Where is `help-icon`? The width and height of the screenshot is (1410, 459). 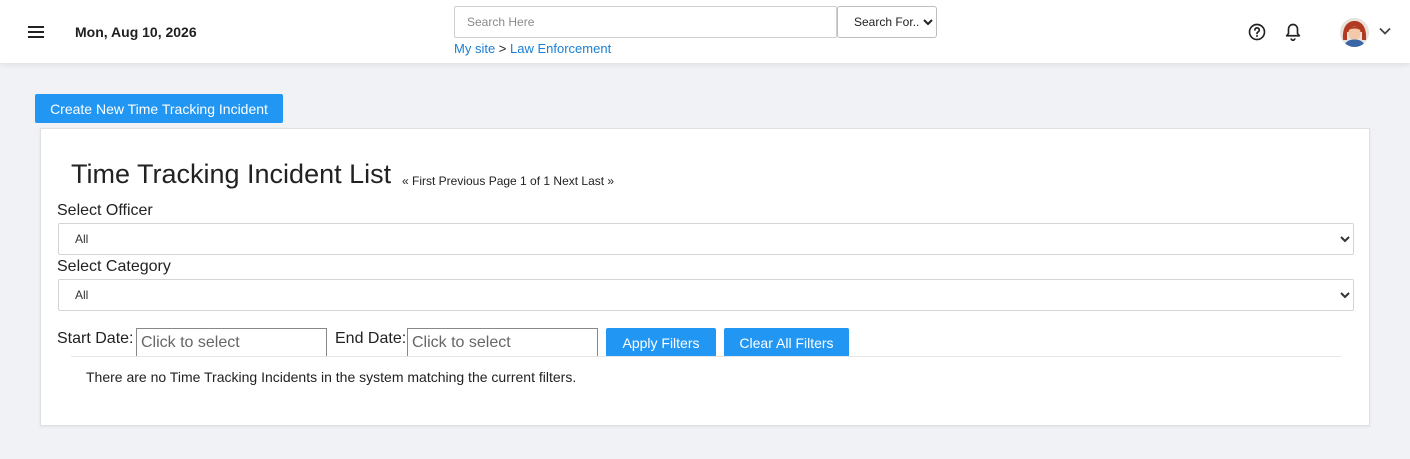
help-icon is located at coordinates (1257, 32).